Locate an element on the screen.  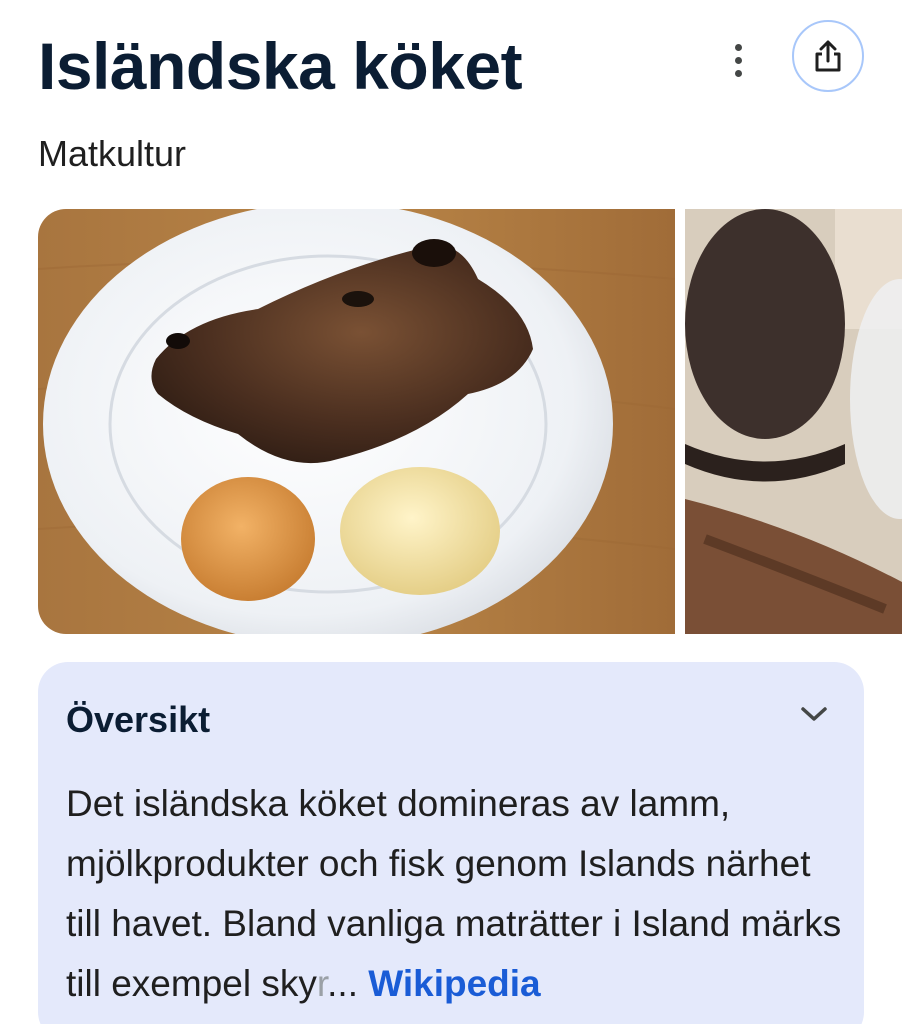
chevron-down-icon is located at coordinates (814, 714).